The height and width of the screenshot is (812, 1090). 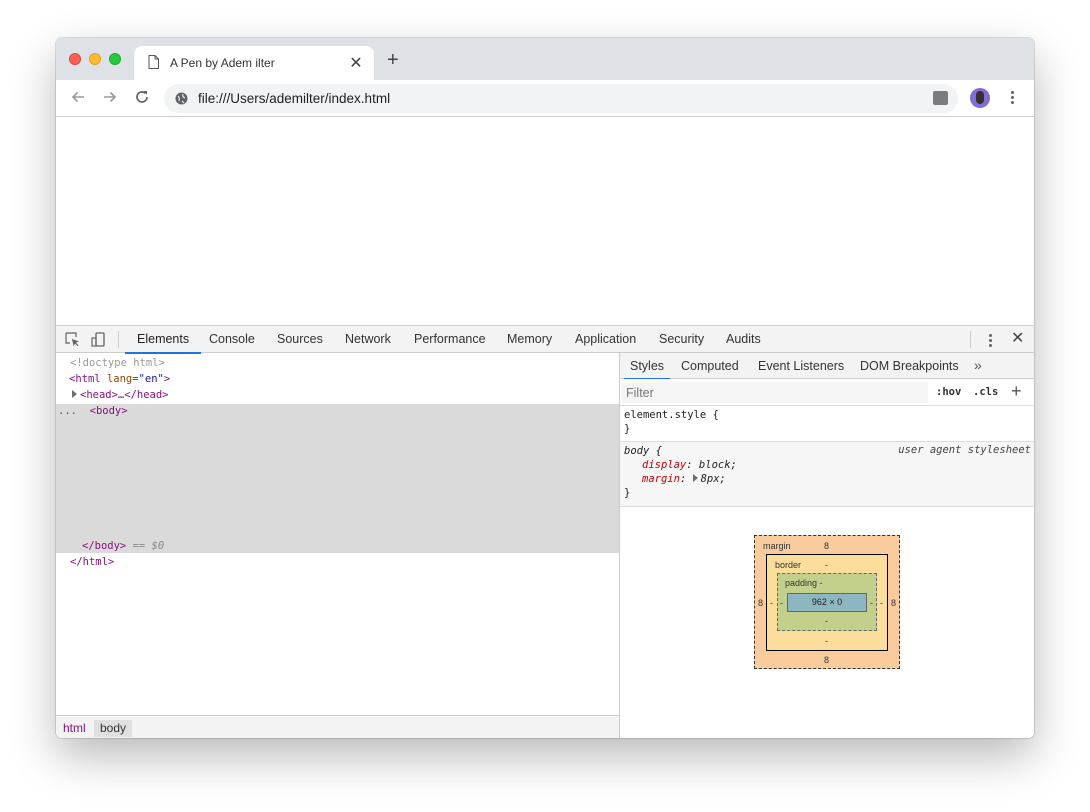 I want to click on tab-dom-breakpoints: DOM Breakpoints, so click(x=909, y=366).